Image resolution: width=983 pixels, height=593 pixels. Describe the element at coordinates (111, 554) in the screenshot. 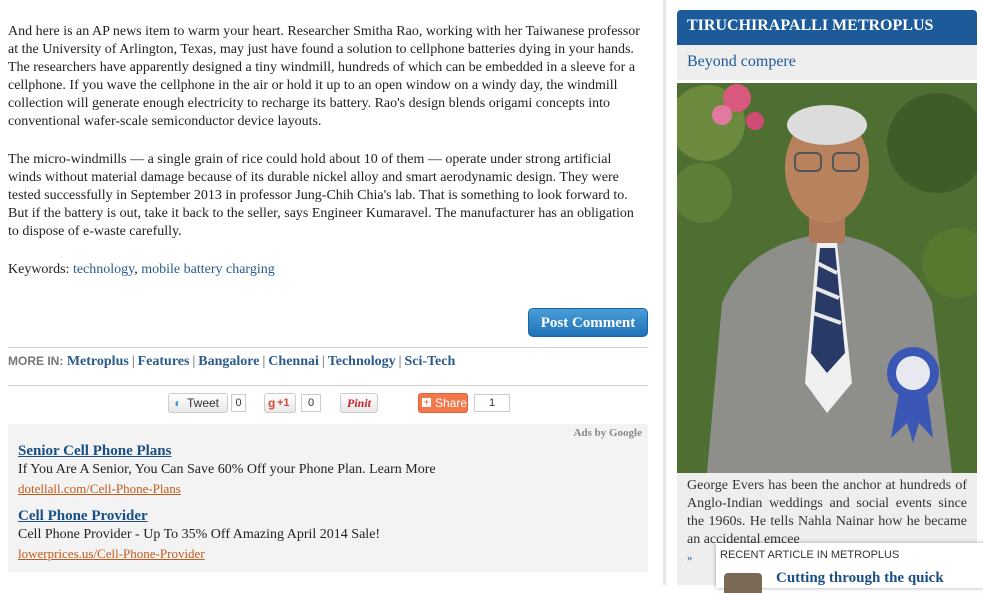

I see `ad-url: lowerprices.us/Cell-Phone-Provider` at that location.